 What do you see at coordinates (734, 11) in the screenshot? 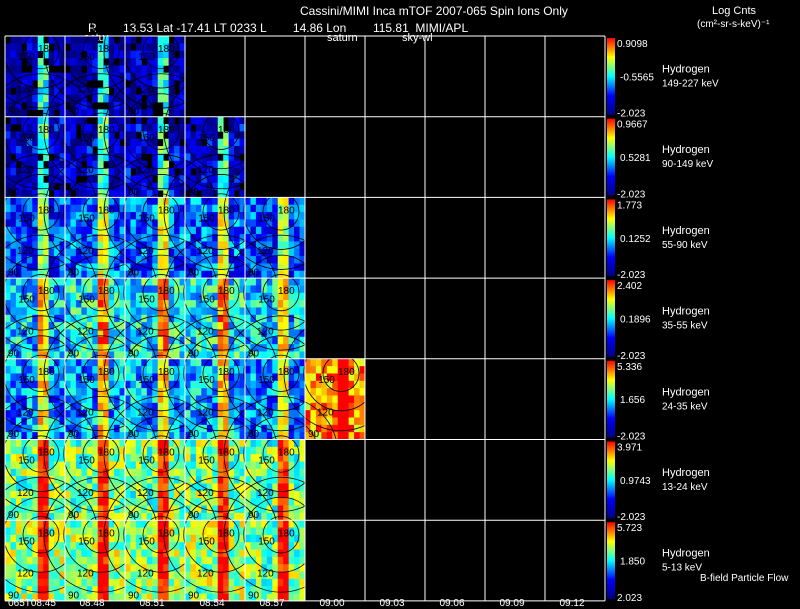
I see `units-title: Log Cnts` at bounding box center [734, 11].